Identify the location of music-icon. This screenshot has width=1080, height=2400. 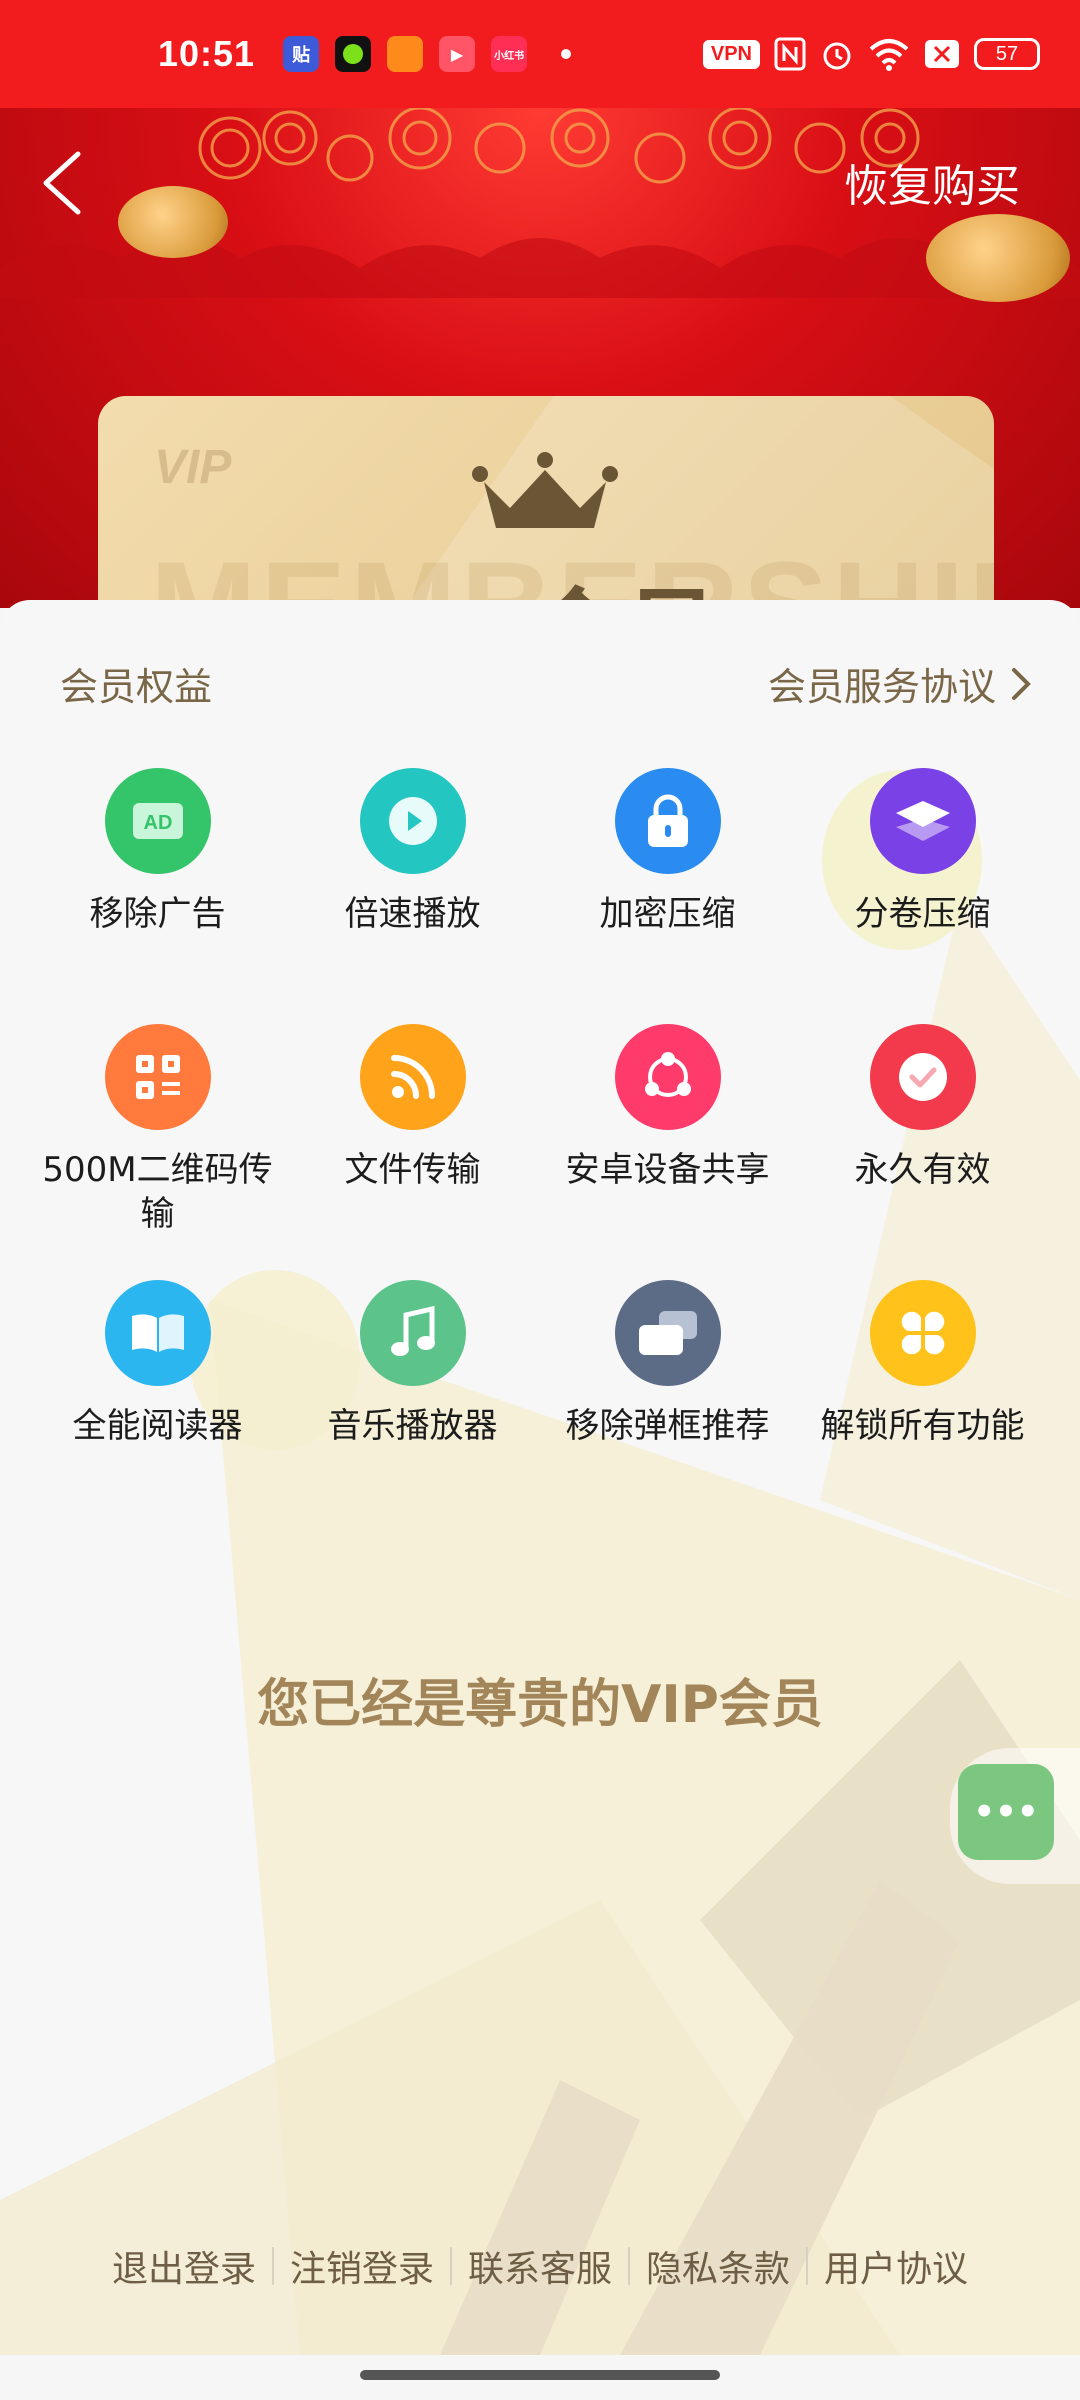
(412, 1333).